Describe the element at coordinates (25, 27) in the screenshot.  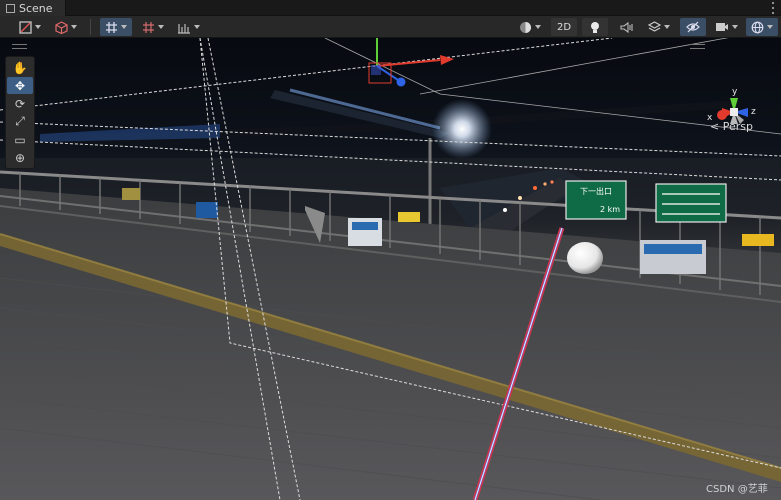
I see `shaded-icon` at that location.